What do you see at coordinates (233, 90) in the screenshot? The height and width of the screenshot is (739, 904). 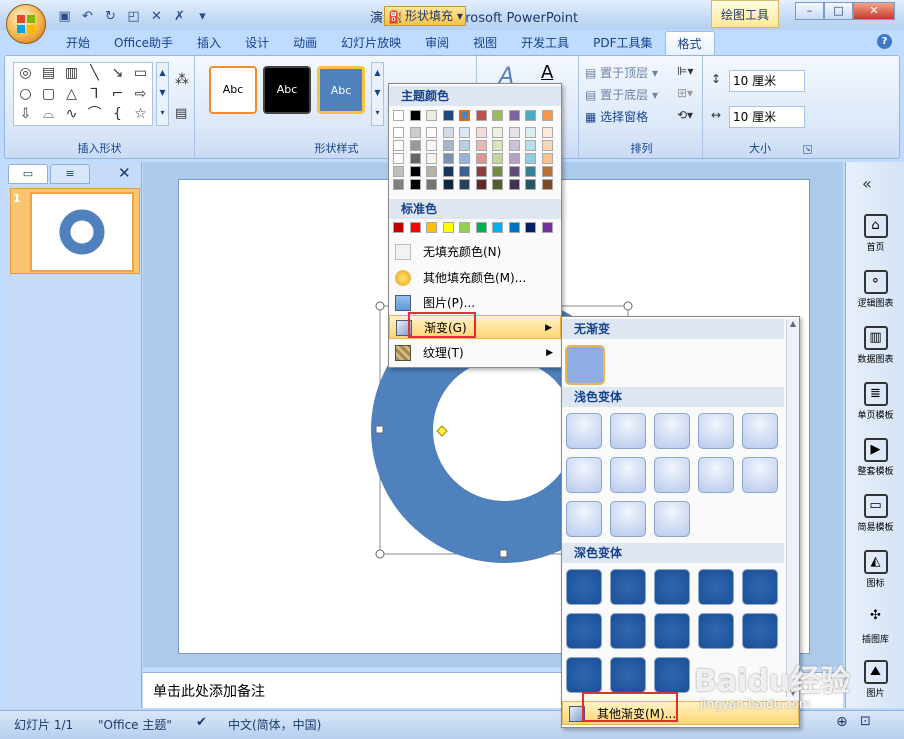 I see `style-thumb-orange-outline: Abc` at bounding box center [233, 90].